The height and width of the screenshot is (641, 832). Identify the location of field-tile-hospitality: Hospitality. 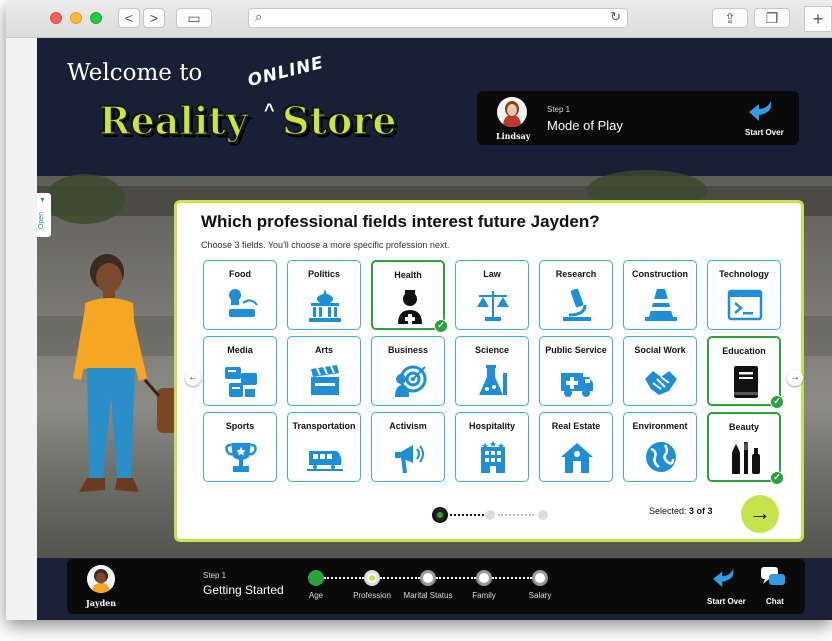
(492, 447).